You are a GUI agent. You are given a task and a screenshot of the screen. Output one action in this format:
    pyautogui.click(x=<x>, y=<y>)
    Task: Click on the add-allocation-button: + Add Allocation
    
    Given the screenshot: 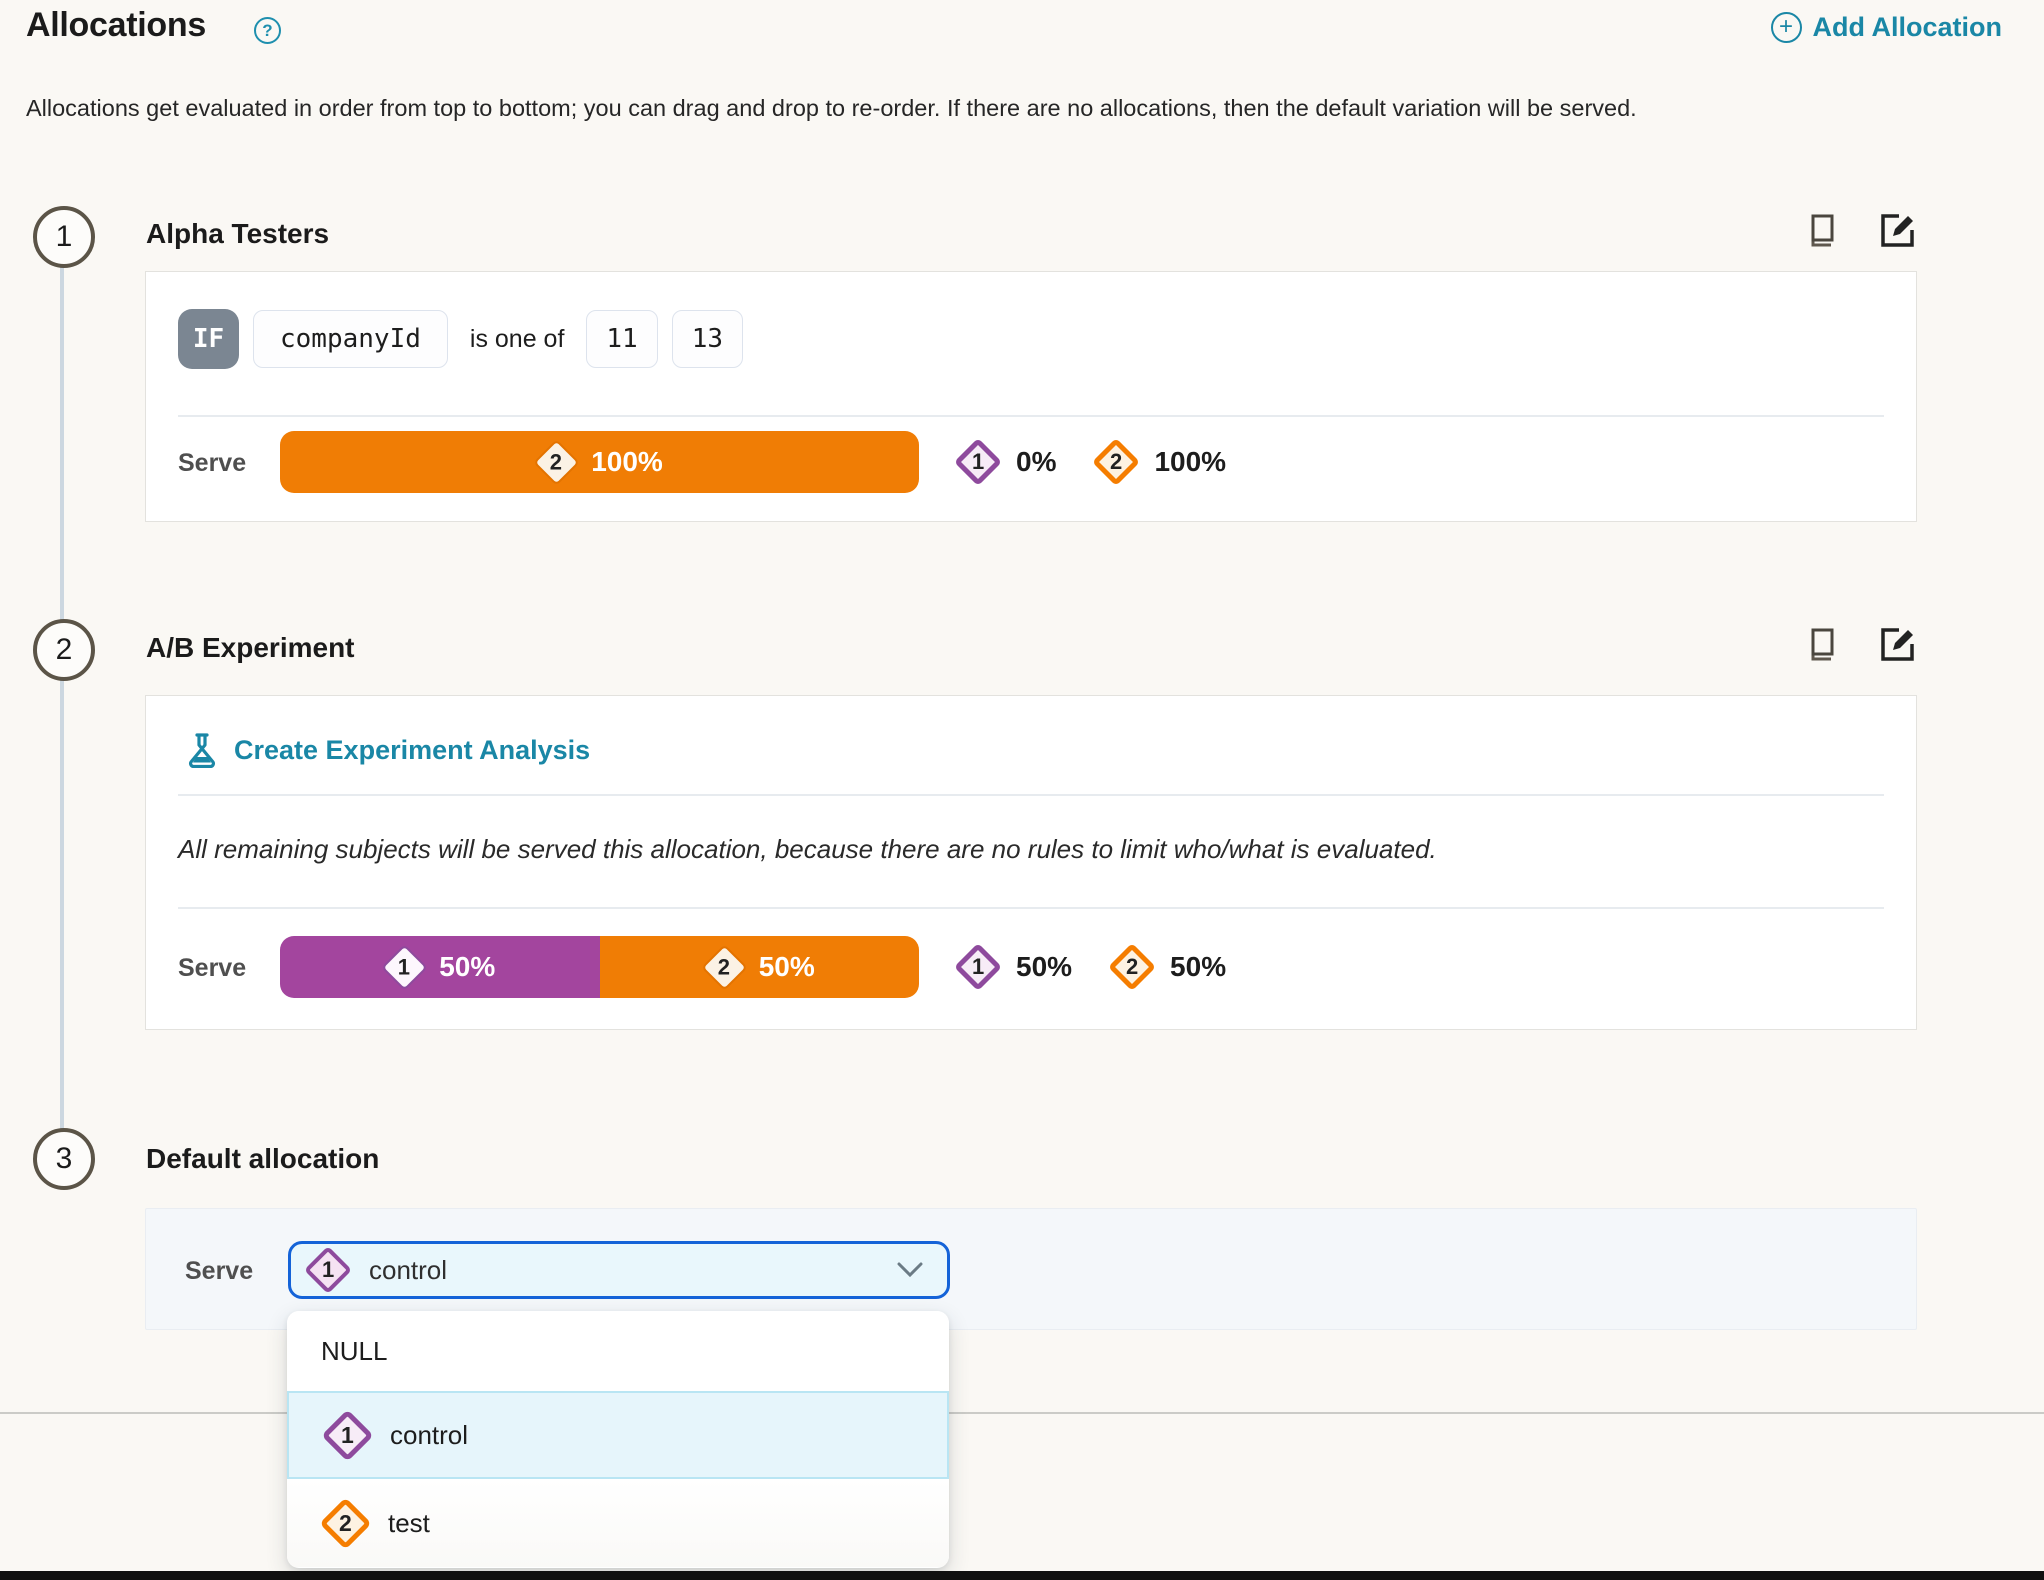 What is the action you would take?
    pyautogui.click(x=1886, y=27)
    